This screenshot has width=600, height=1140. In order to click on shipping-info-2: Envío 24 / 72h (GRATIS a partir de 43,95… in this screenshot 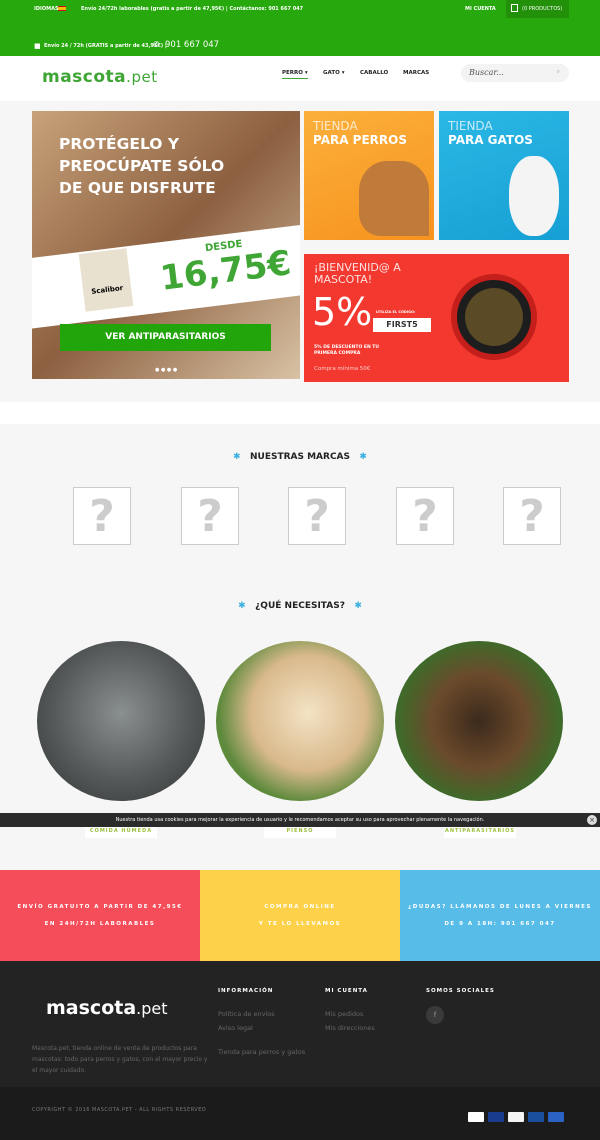, I will do `click(105, 46)`.